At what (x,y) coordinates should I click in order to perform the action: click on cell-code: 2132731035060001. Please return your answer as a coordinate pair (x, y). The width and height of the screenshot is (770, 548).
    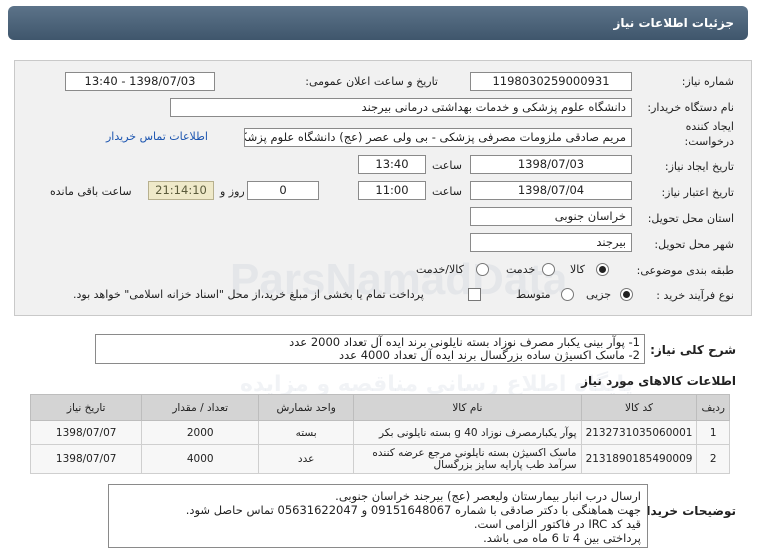
    Looking at the image, I should click on (639, 432).